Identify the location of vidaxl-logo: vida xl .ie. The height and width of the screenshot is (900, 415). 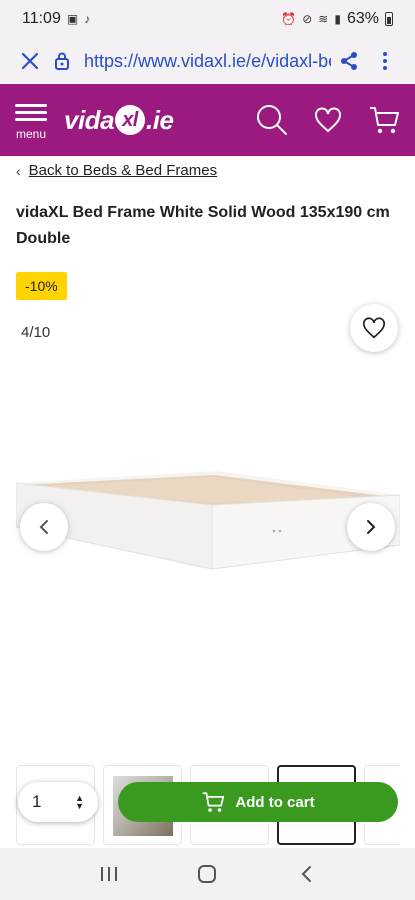
(119, 120).